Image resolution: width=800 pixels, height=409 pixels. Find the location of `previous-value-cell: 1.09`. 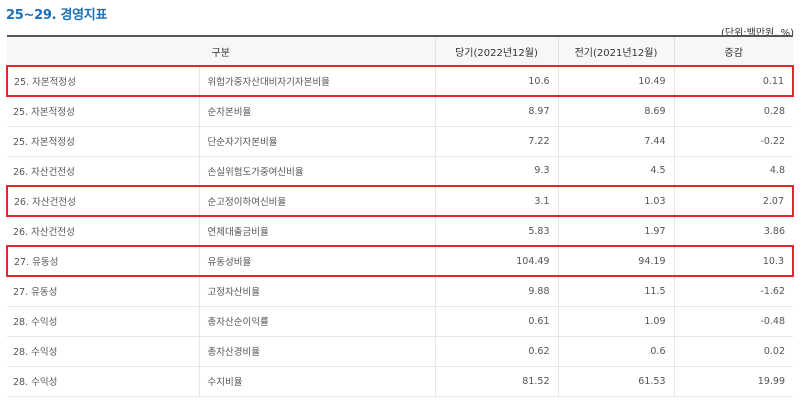

previous-value-cell: 1.09 is located at coordinates (615, 321).